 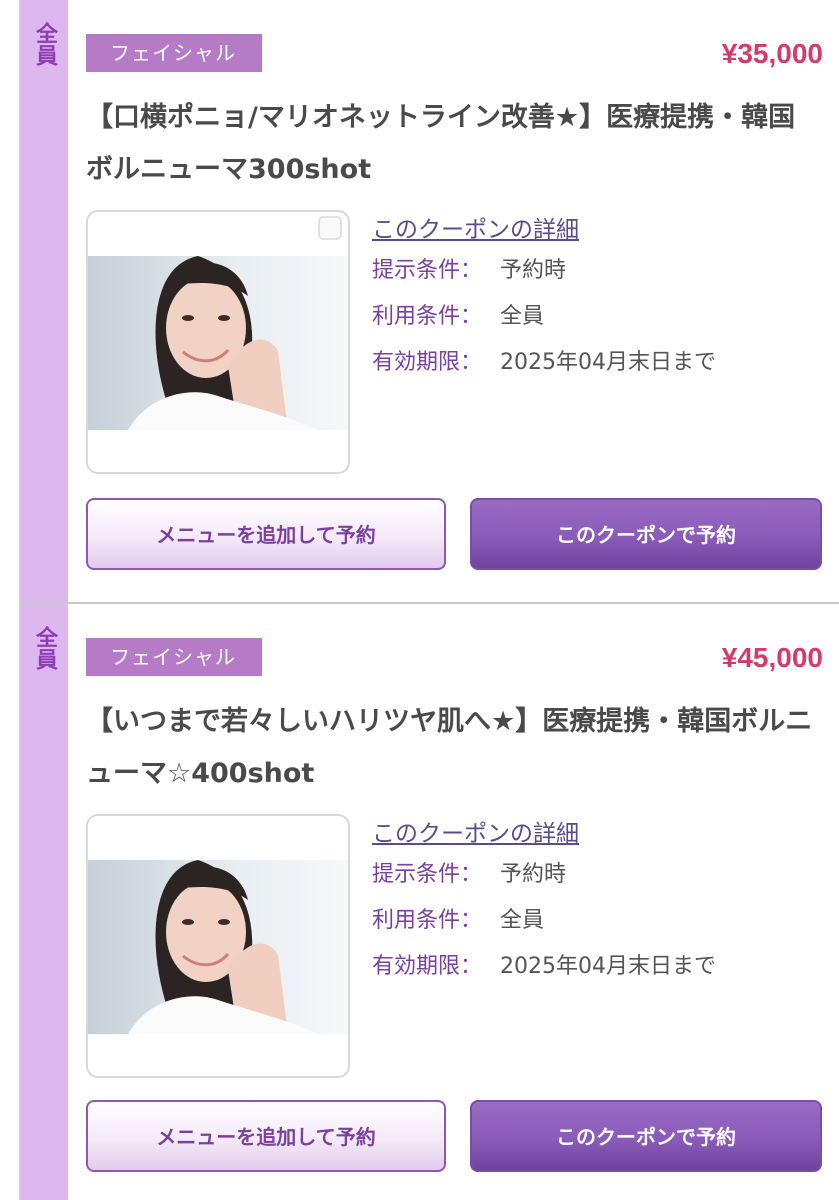 I want to click on price: ¥35,000, so click(x=772, y=53).